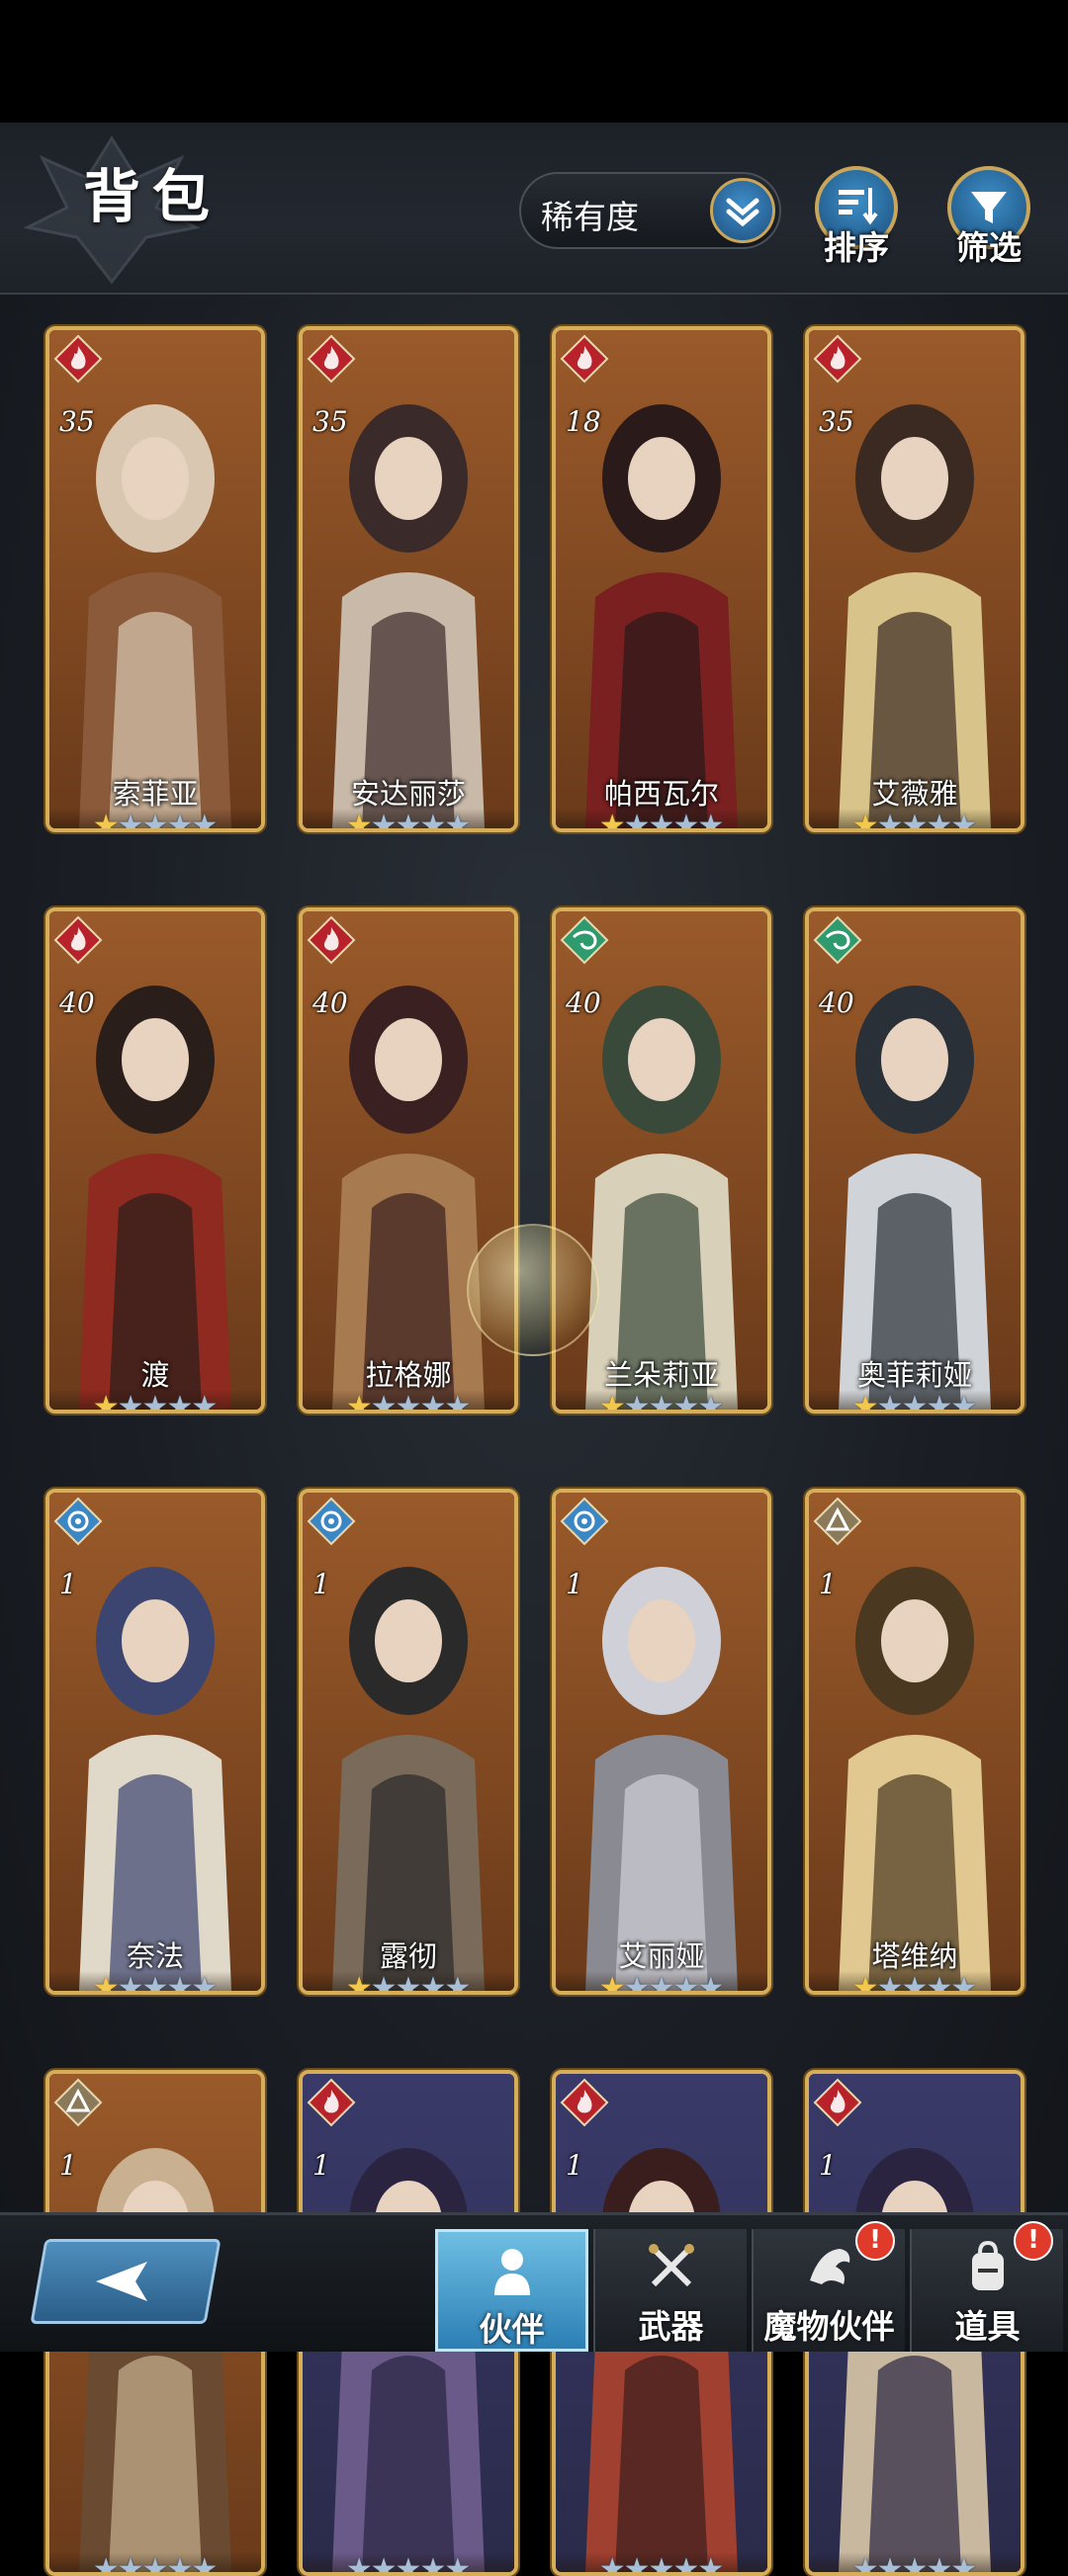 This screenshot has width=1068, height=2576. Describe the element at coordinates (534, 61) in the screenshot. I see `status-bar` at that location.